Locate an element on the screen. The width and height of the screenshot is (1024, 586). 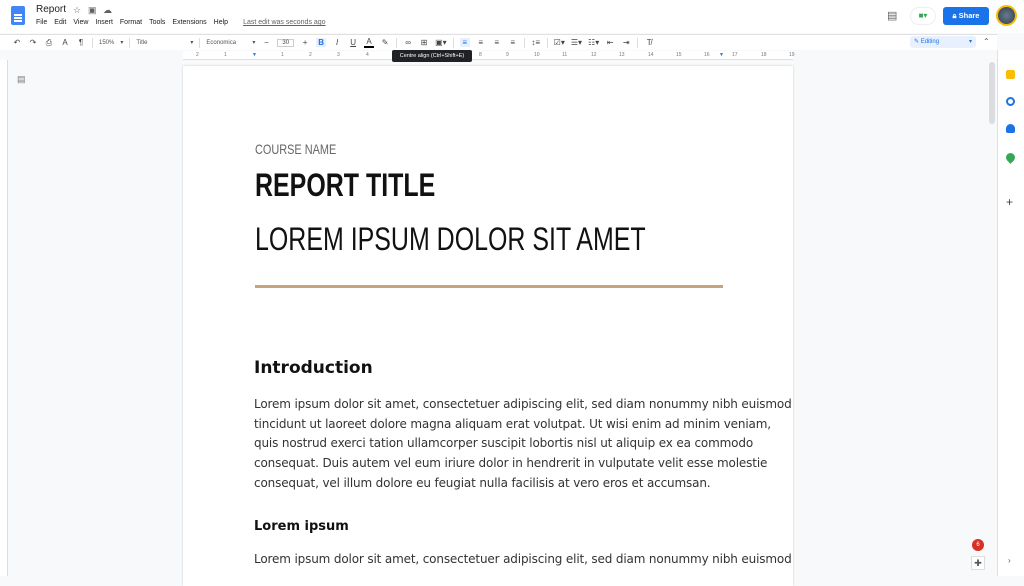
tasks-icon is located at coordinates (1010, 101).